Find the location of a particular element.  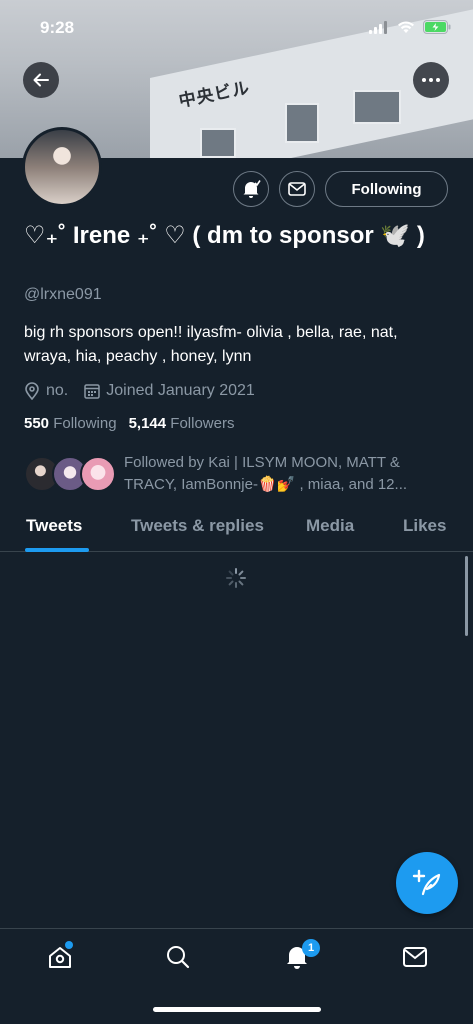

status-time: 9:28 is located at coordinates (57, 27).